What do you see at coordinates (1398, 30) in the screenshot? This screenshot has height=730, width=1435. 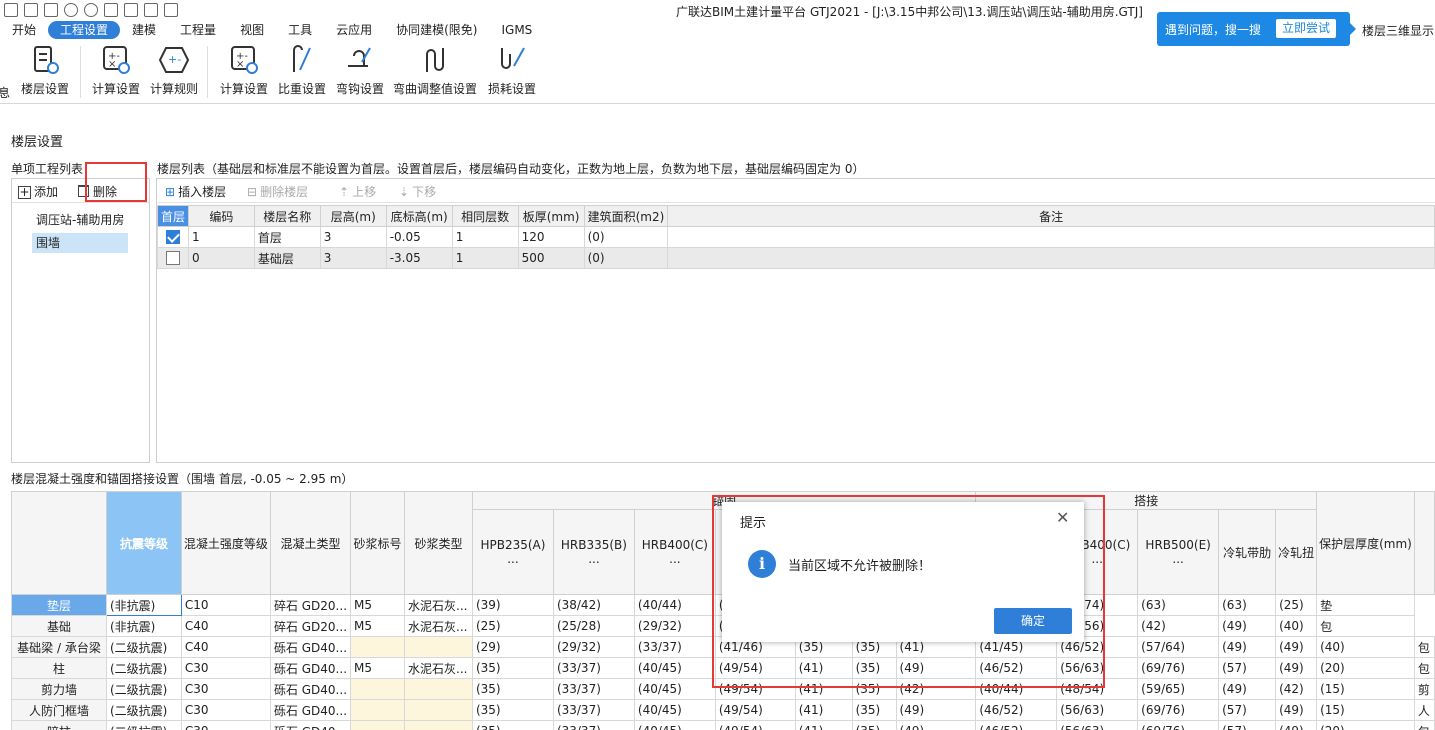 I see `floor-3d-display-label: 楼层三维显示` at bounding box center [1398, 30].